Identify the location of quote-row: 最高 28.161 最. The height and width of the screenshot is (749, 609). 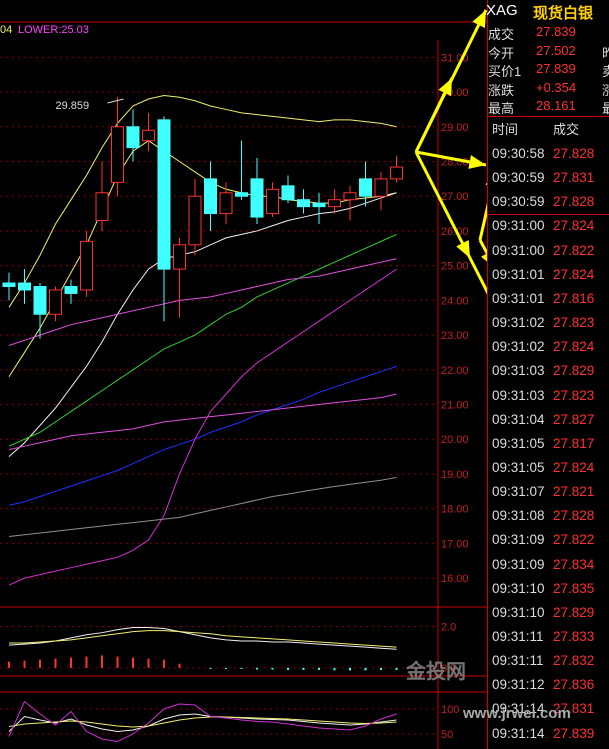
(548, 107).